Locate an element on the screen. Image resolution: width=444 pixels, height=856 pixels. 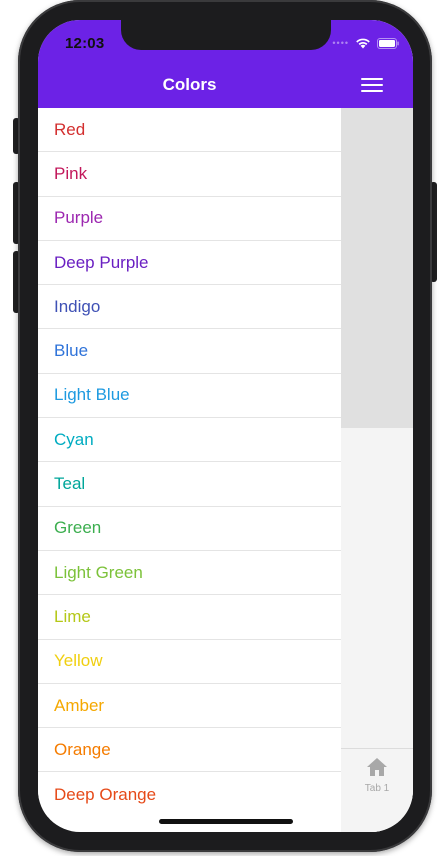
list-item-label: Amber is located at coordinates (79, 705).